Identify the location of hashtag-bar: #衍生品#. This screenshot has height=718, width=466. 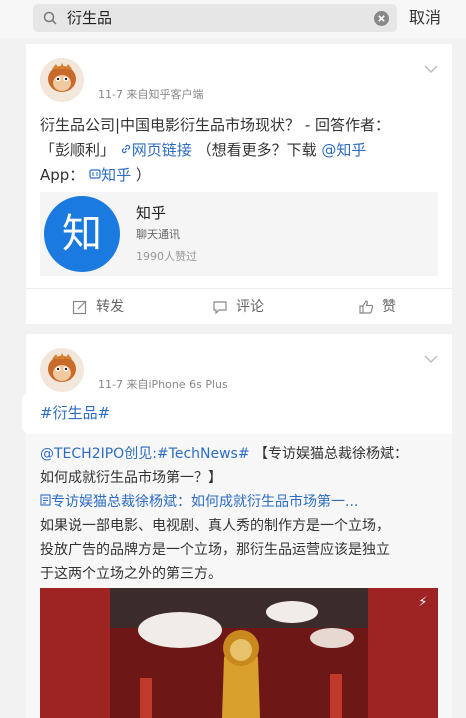
(237, 413).